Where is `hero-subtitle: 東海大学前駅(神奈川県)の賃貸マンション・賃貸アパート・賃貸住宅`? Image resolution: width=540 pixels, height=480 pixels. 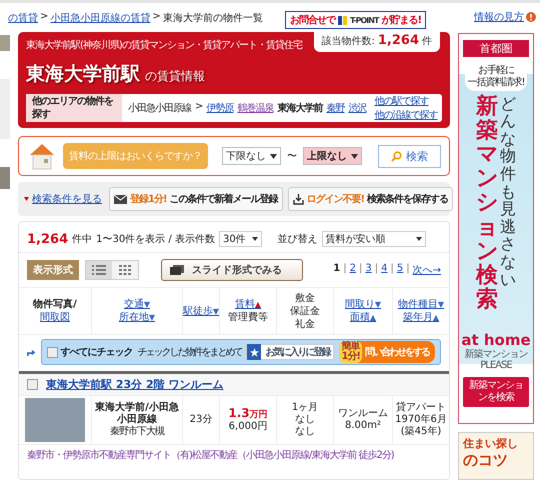 hero-subtitle: 東海大学前駅(神奈川県)の賃貸マンション・賃貸アパート・賃貸住宅 is located at coordinates (164, 45).